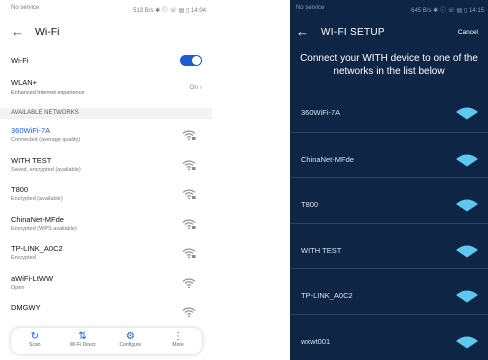 This screenshot has height=360, width=488. I want to click on toggle-knob, so click(196, 60).